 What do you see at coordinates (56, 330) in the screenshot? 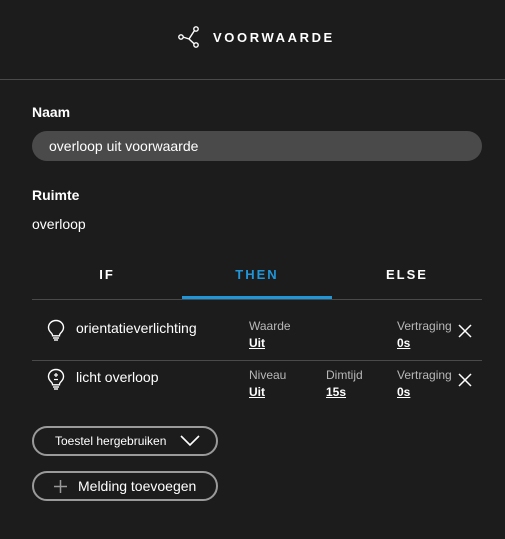
I see `lightbulb-icon` at bounding box center [56, 330].